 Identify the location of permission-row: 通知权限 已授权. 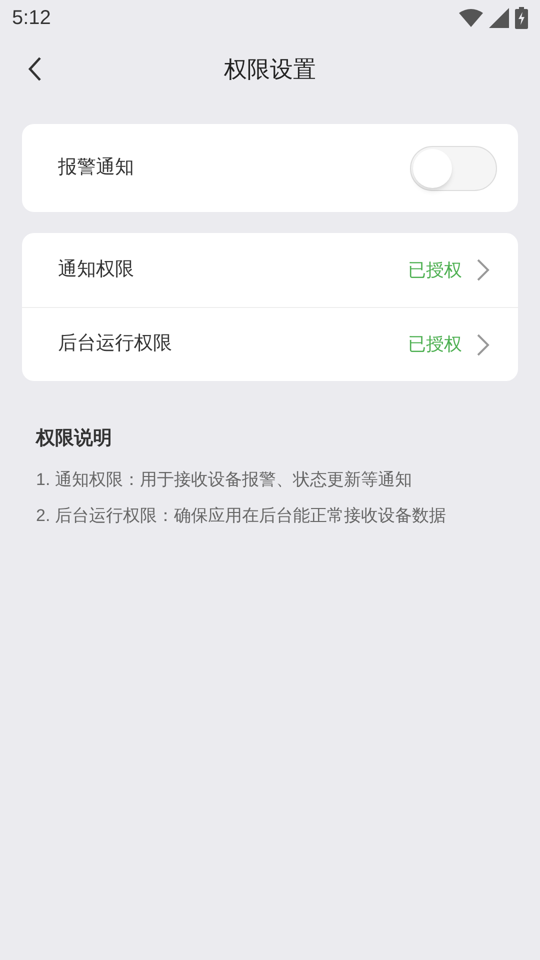
(270, 270).